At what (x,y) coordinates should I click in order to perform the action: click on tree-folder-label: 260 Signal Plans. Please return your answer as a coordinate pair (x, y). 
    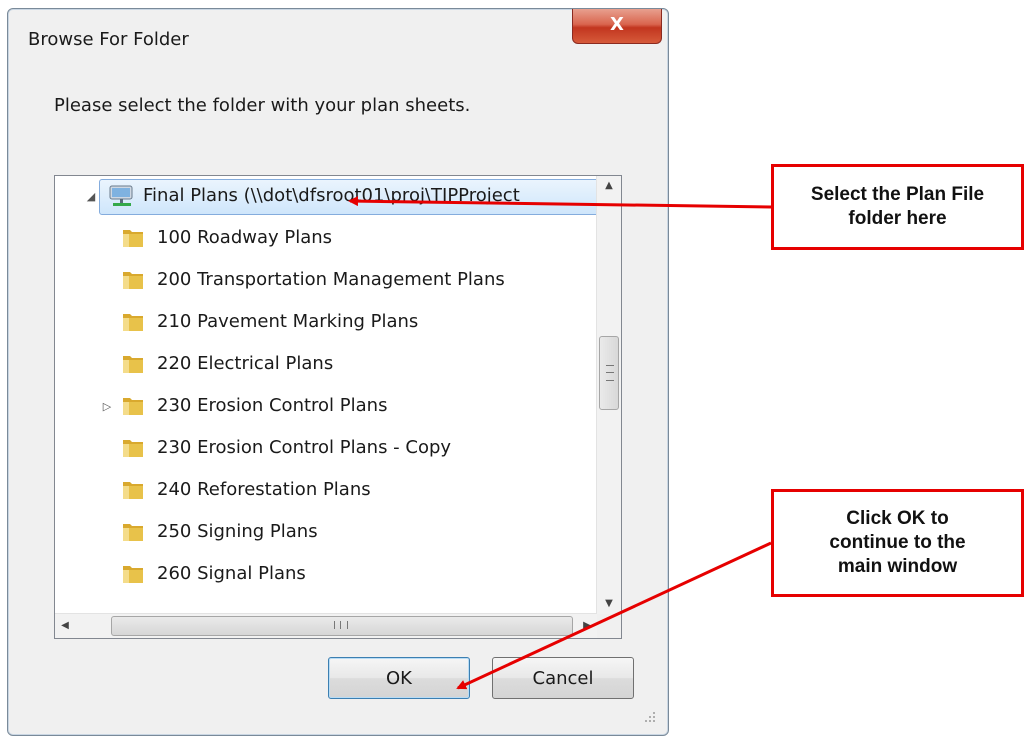
    Looking at the image, I should click on (231, 573).